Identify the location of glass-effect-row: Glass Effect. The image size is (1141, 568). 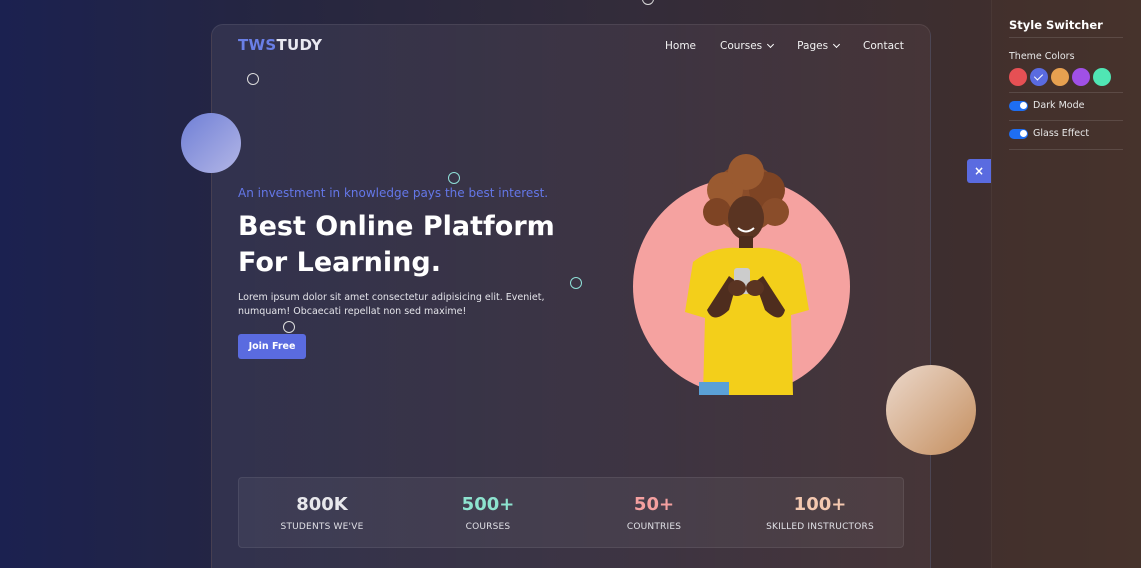
(1049, 133).